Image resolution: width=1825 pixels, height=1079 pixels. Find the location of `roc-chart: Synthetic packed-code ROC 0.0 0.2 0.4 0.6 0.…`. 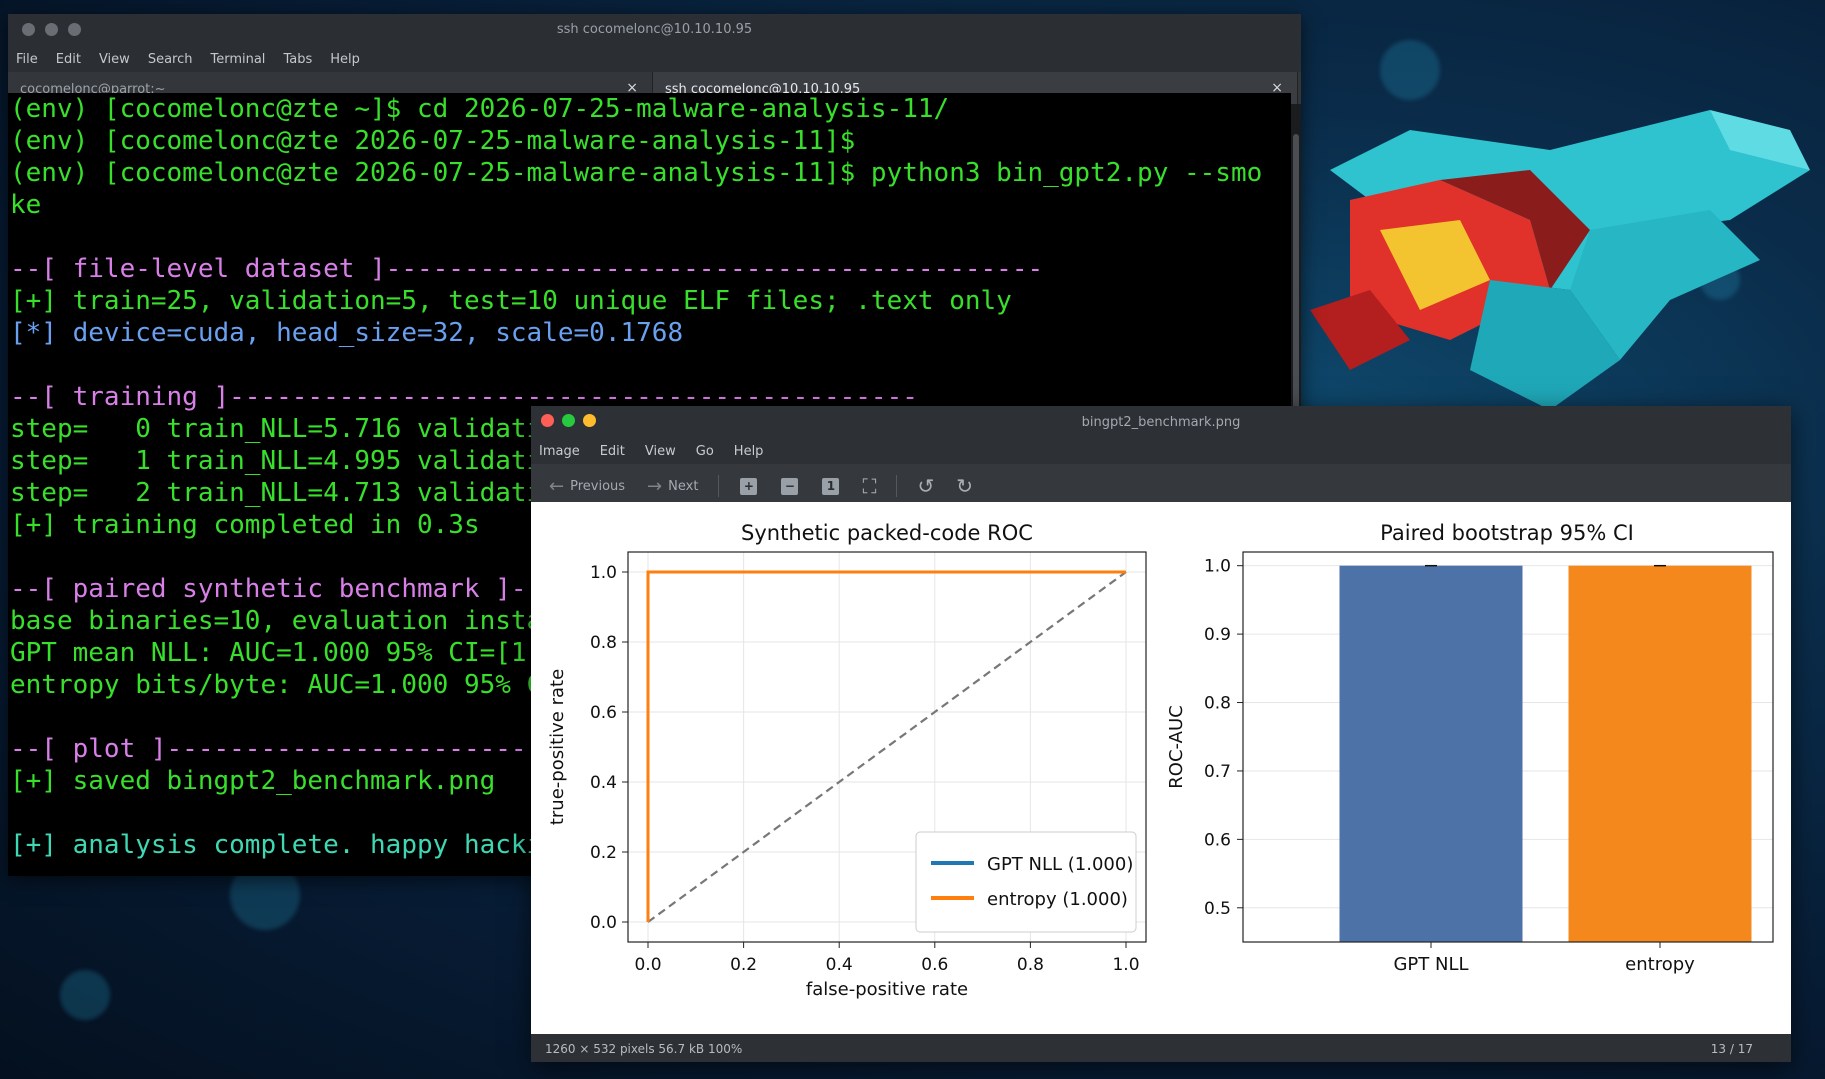

roc-chart: Synthetic packed-code ROC 0.0 0.2 0.4 0.6 0.… is located at coordinates (847, 760).